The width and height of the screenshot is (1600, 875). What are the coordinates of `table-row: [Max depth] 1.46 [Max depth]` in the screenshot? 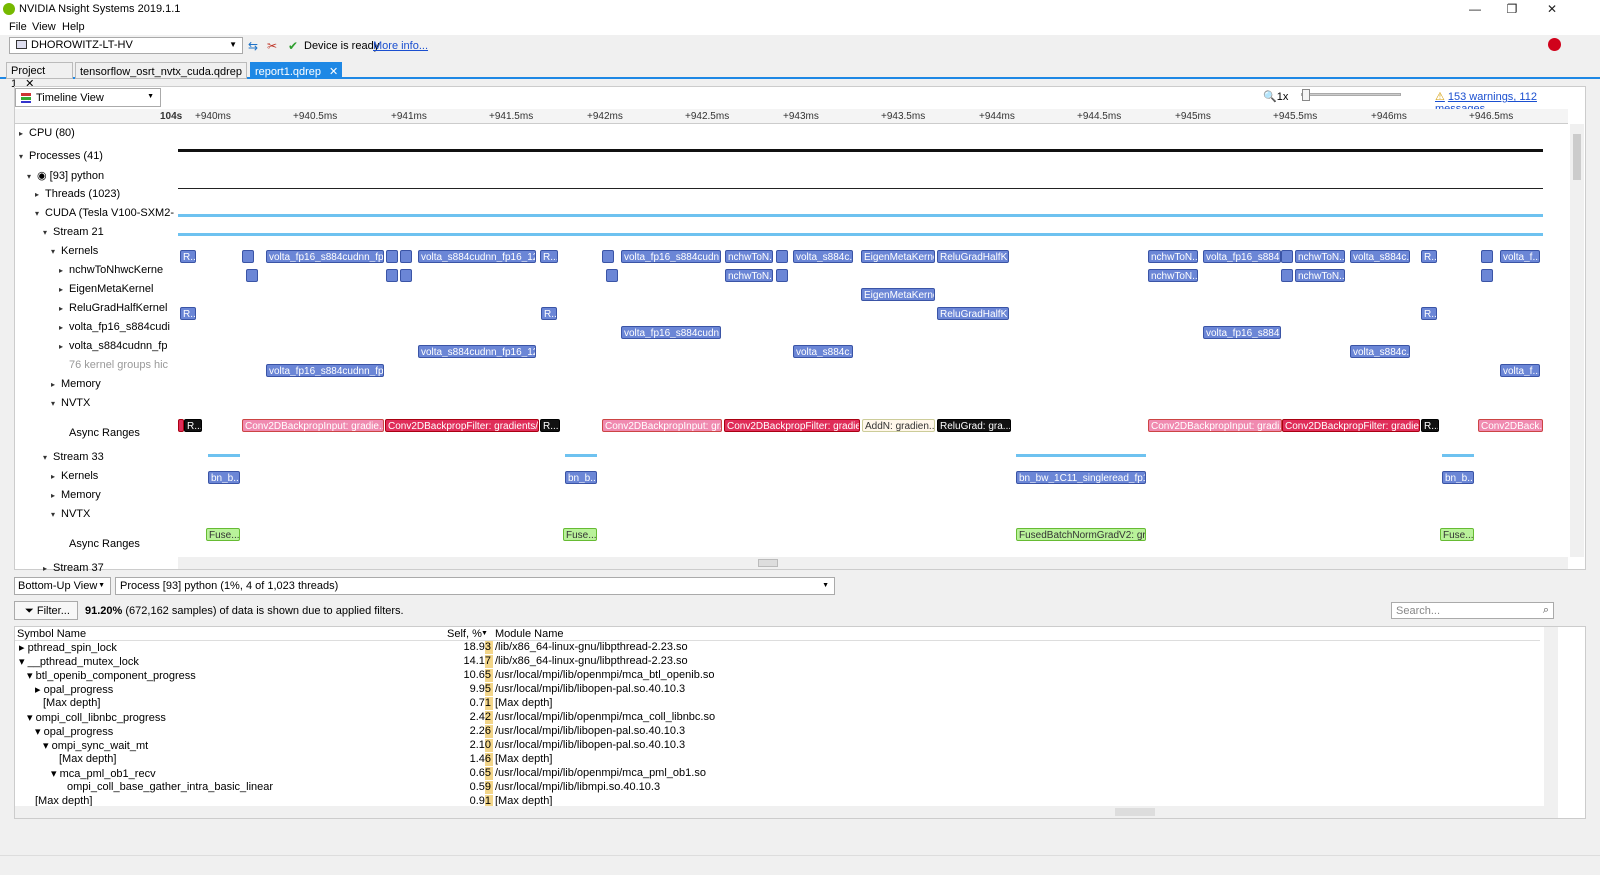 It's located at (777, 760).